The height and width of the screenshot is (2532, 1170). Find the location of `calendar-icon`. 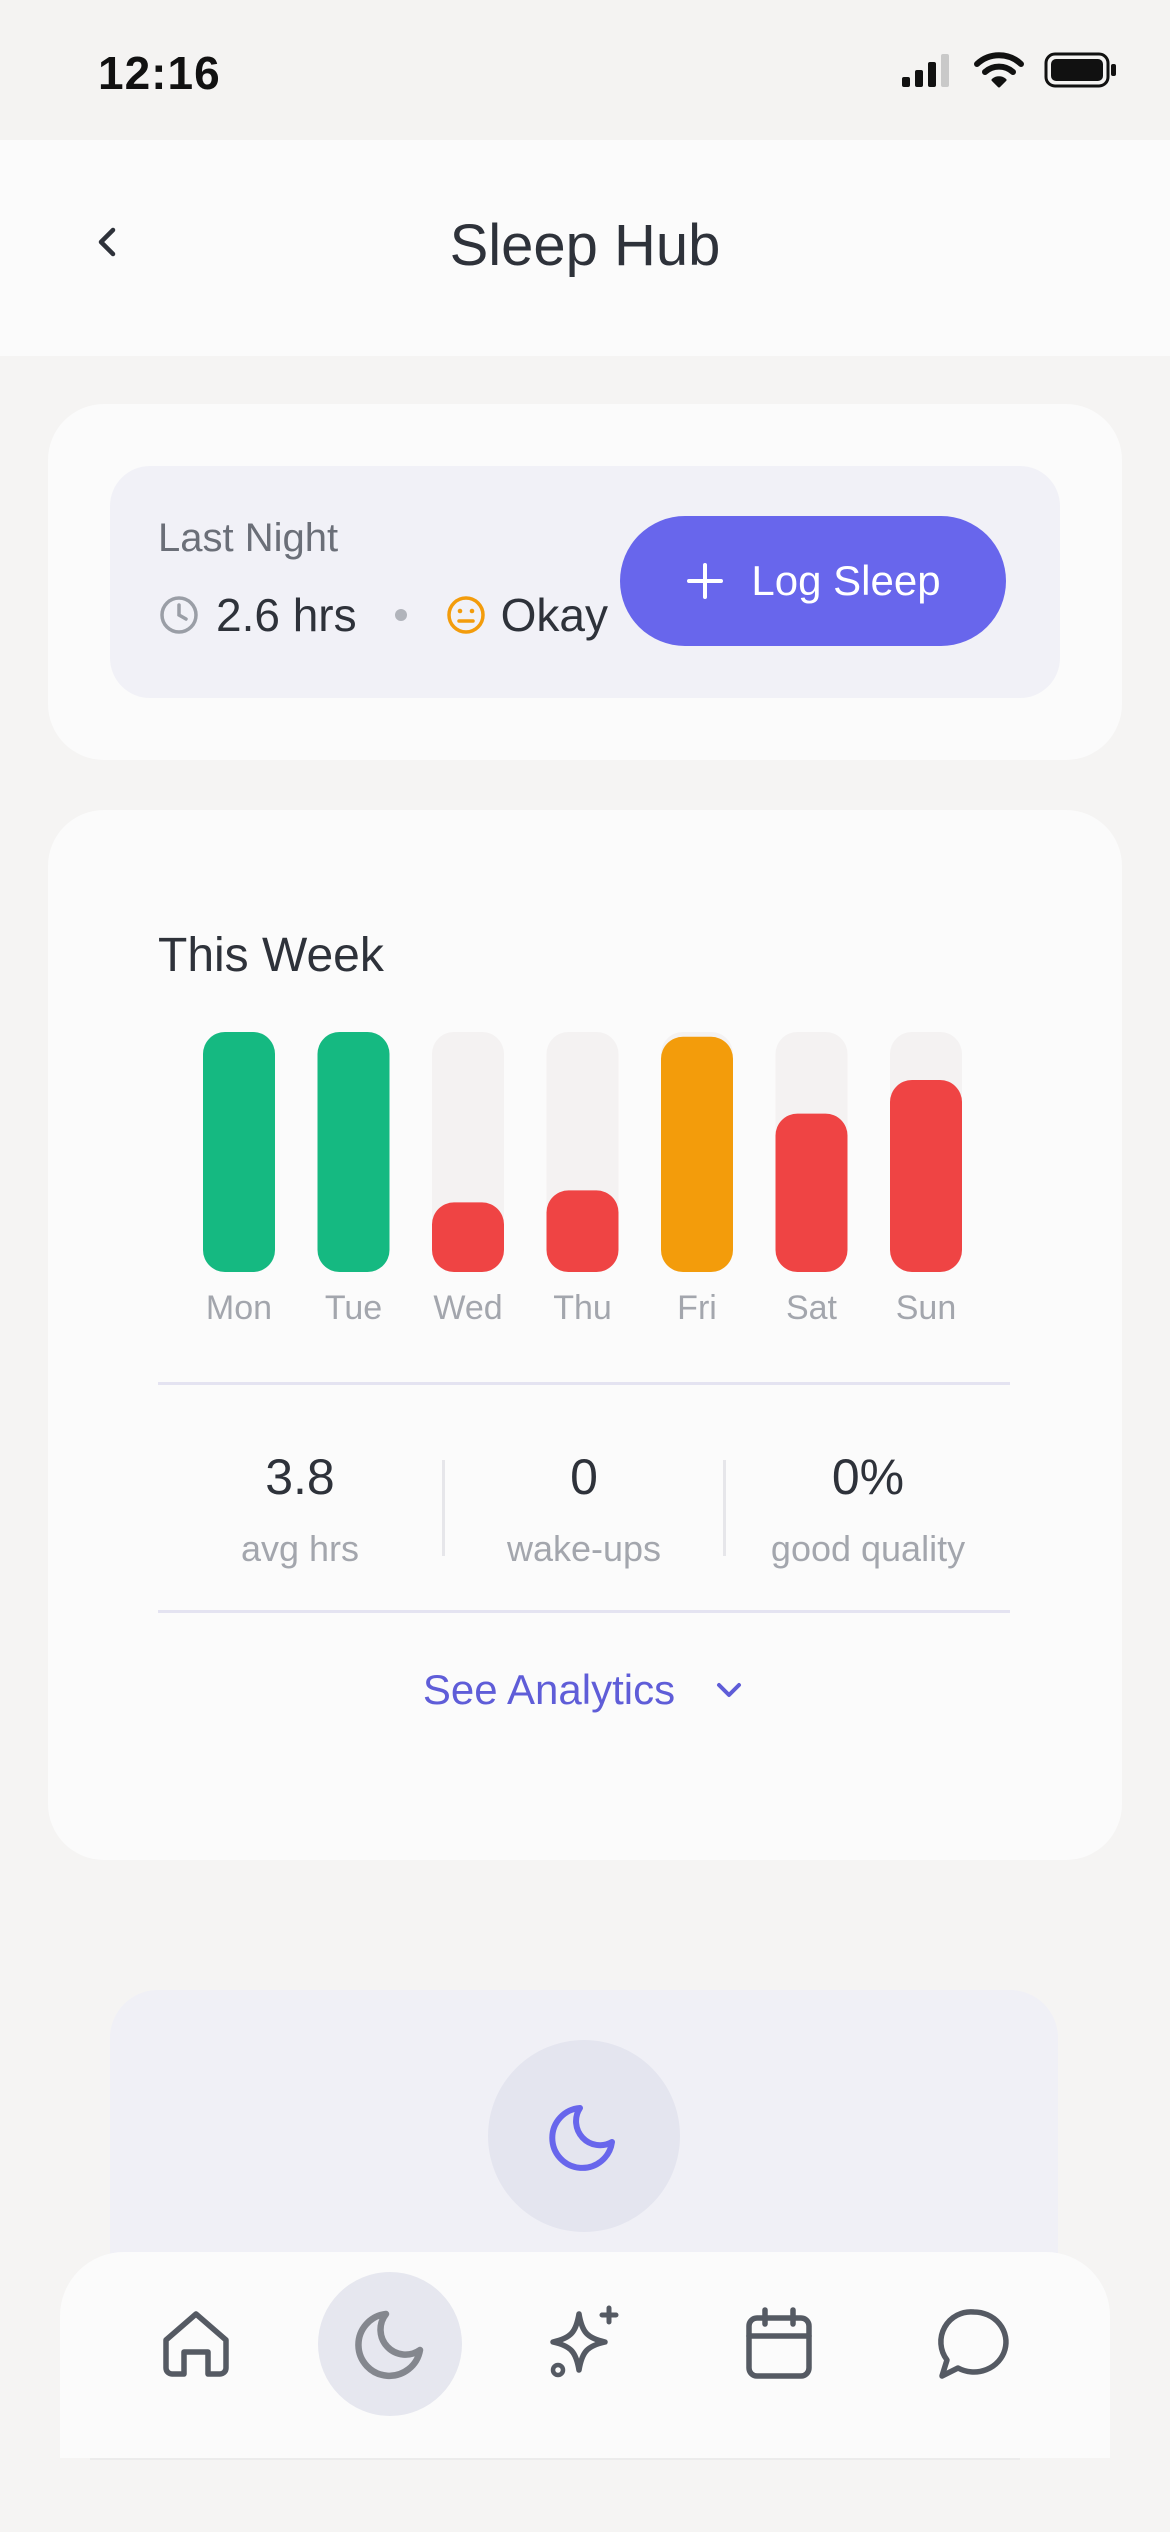

calendar-icon is located at coordinates (779, 2343).